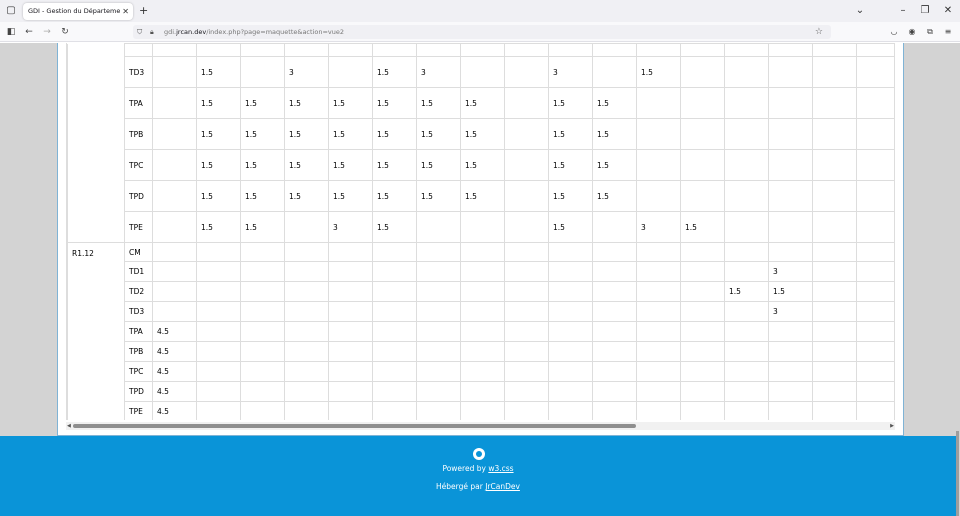 The width and height of the screenshot is (960, 516). I want to click on sidebar-toggle-icon: ◧, so click(11, 32).